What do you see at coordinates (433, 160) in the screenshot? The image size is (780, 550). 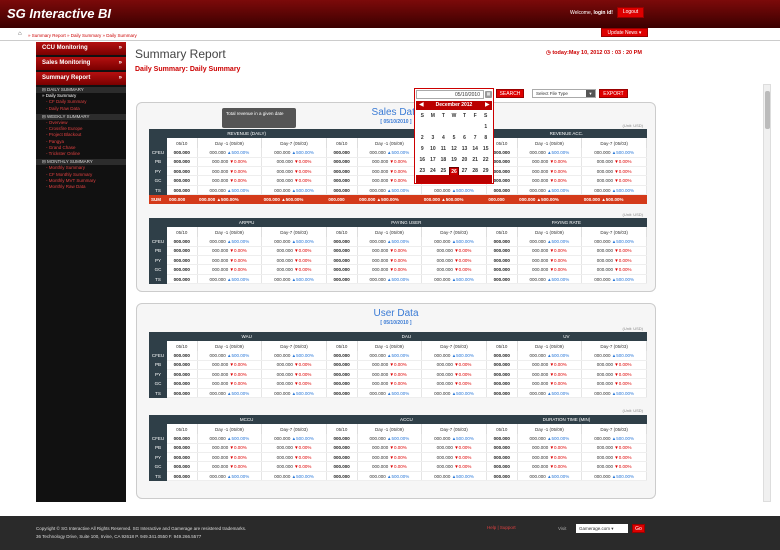 I see `calendar-day: 17` at bounding box center [433, 160].